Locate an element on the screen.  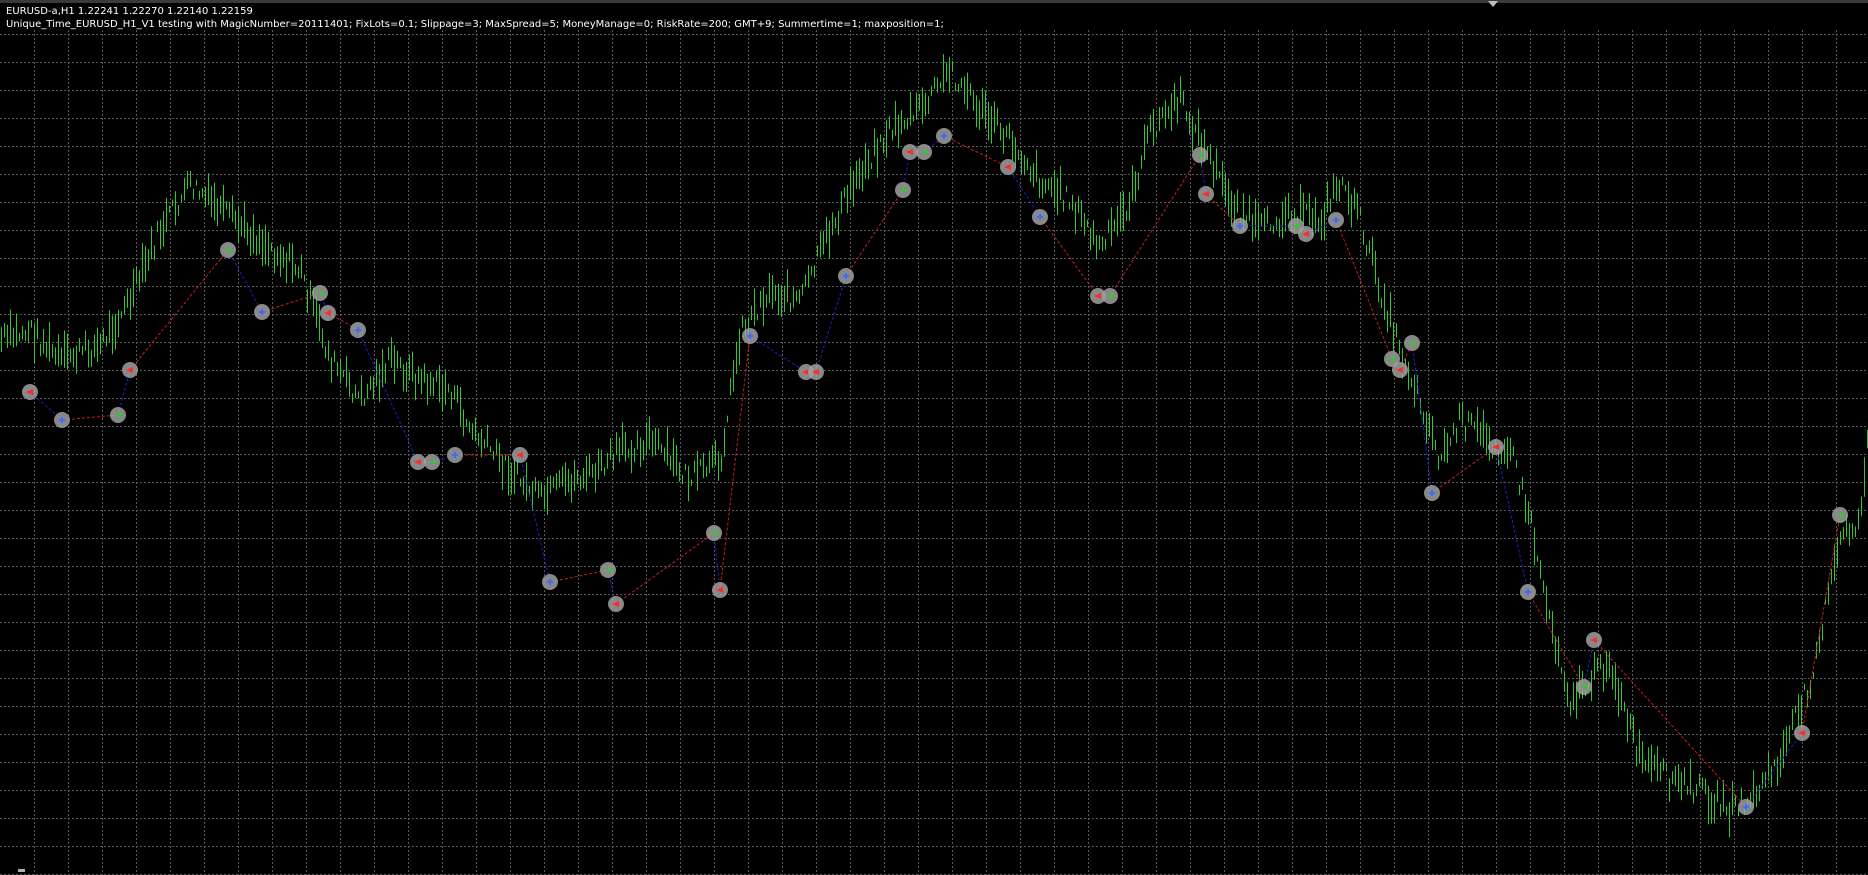
period-separator-marker is located at coordinates (21, 870).